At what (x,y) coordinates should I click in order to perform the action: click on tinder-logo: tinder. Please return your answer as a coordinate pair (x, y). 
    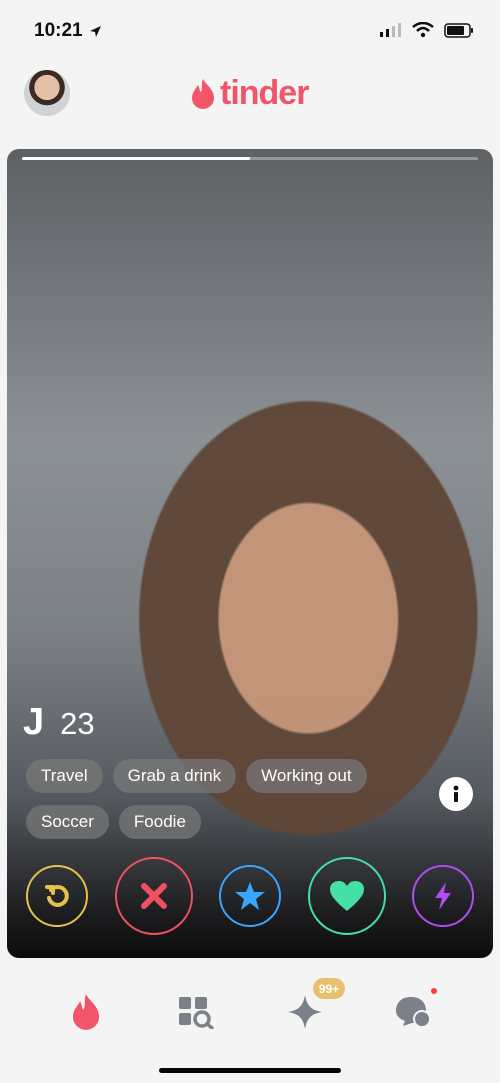
    Looking at the image, I should click on (249, 93).